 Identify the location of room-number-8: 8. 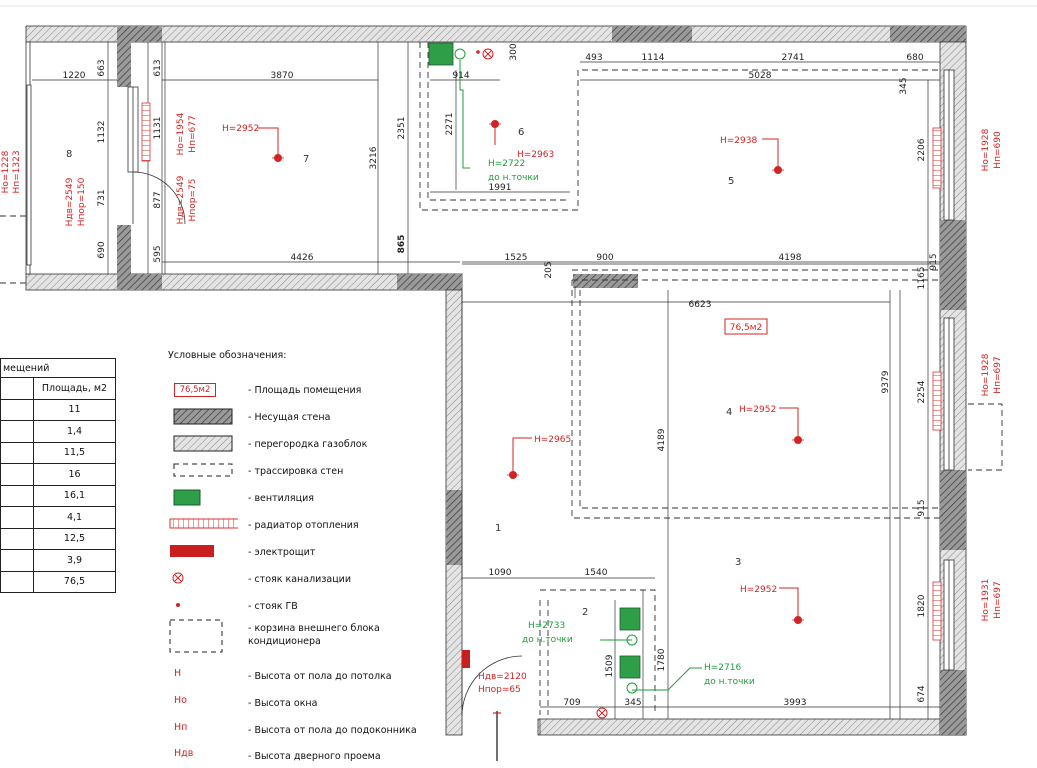
(69, 154).